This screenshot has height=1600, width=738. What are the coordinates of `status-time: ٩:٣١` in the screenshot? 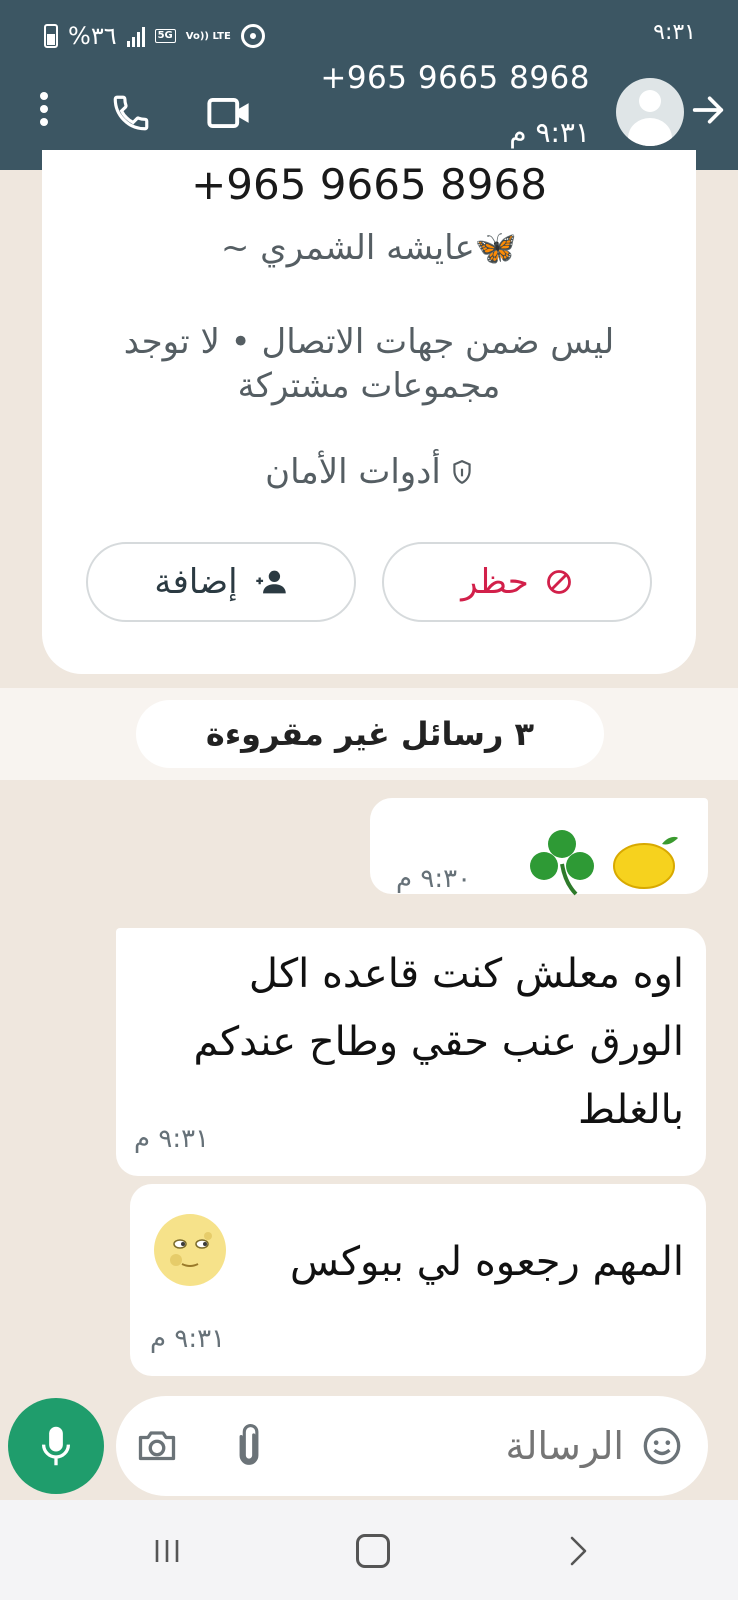 It's located at (674, 32).